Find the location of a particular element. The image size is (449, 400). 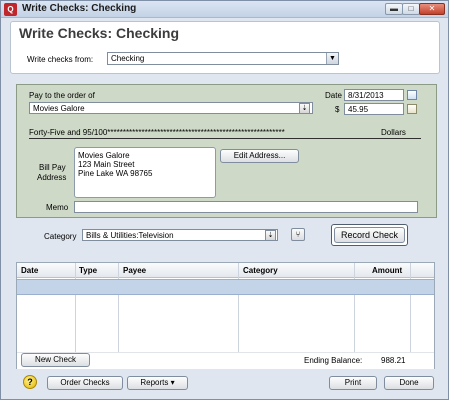

address-line: Movies Galore is located at coordinates (104, 155).